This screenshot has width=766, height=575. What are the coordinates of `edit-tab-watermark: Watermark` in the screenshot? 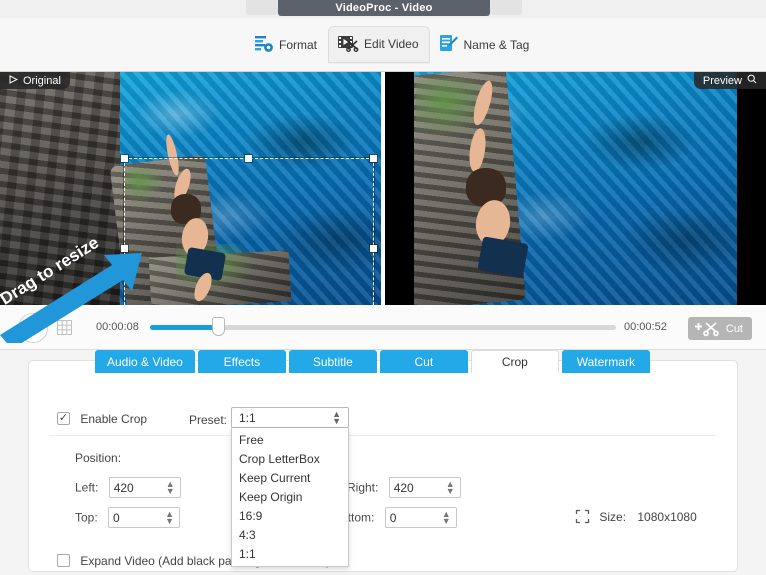 It's located at (605, 361).